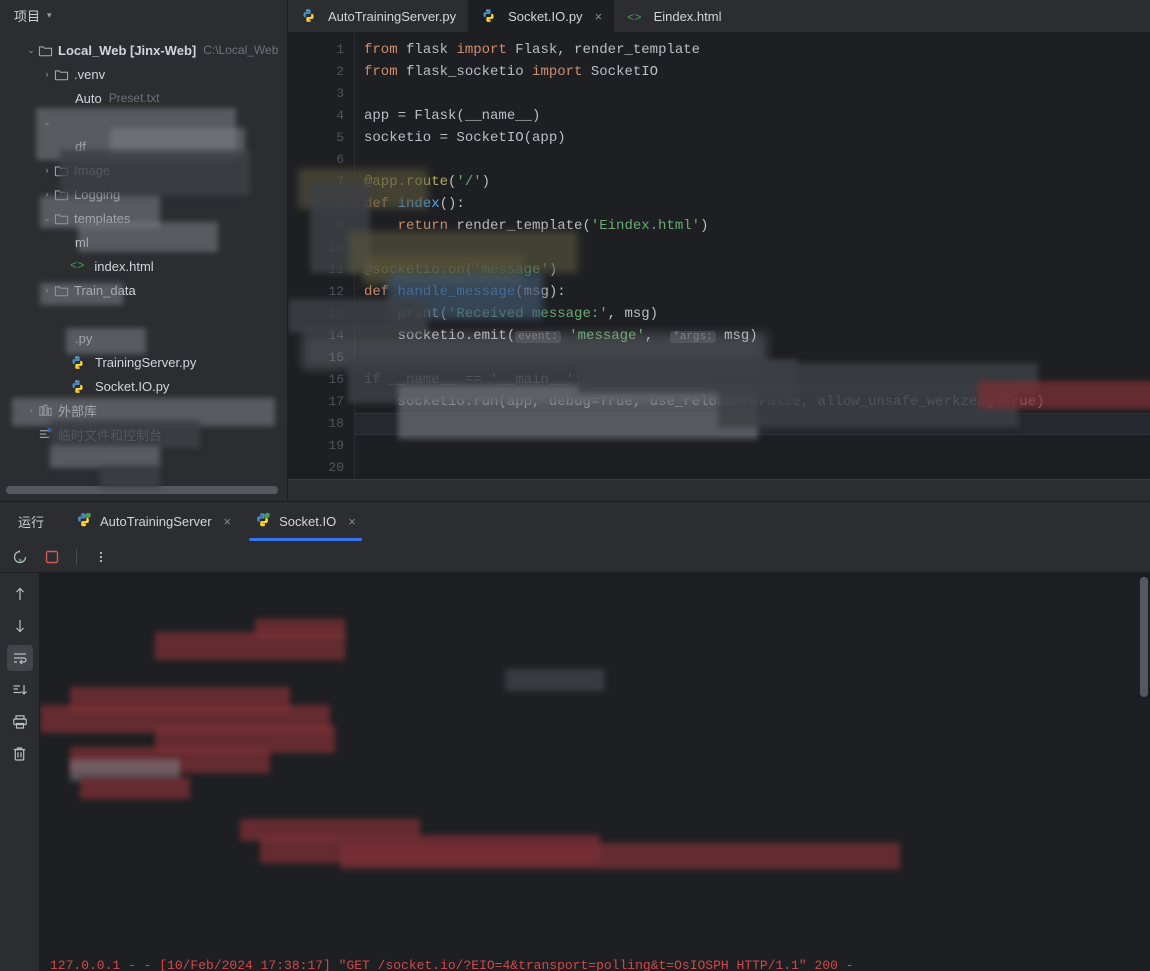 This screenshot has width=1150, height=971. Describe the element at coordinates (20, 772) in the screenshot. I see `console-side-toolbar` at that location.